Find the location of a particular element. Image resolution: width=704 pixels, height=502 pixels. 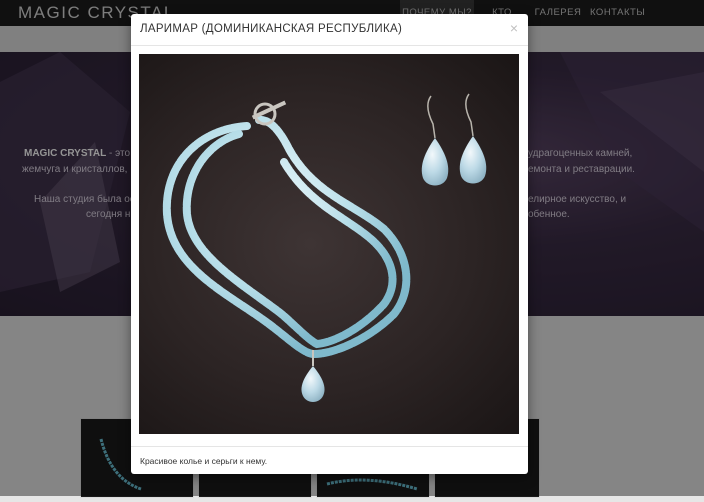

close-icon: × is located at coordinates (514, 28).